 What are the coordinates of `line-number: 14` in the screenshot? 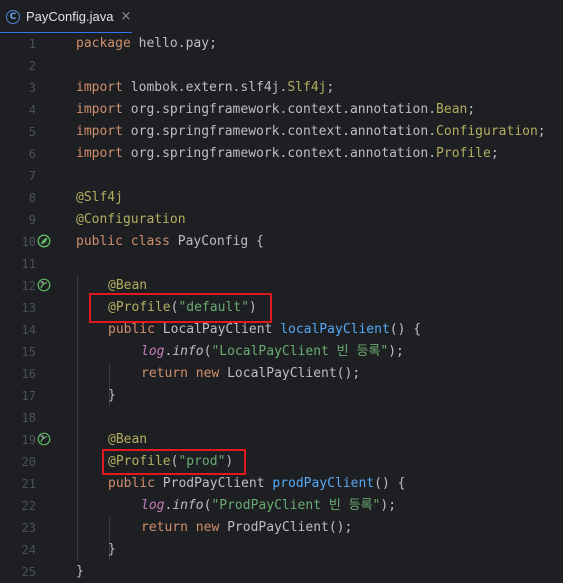 It's located at (28, 330).